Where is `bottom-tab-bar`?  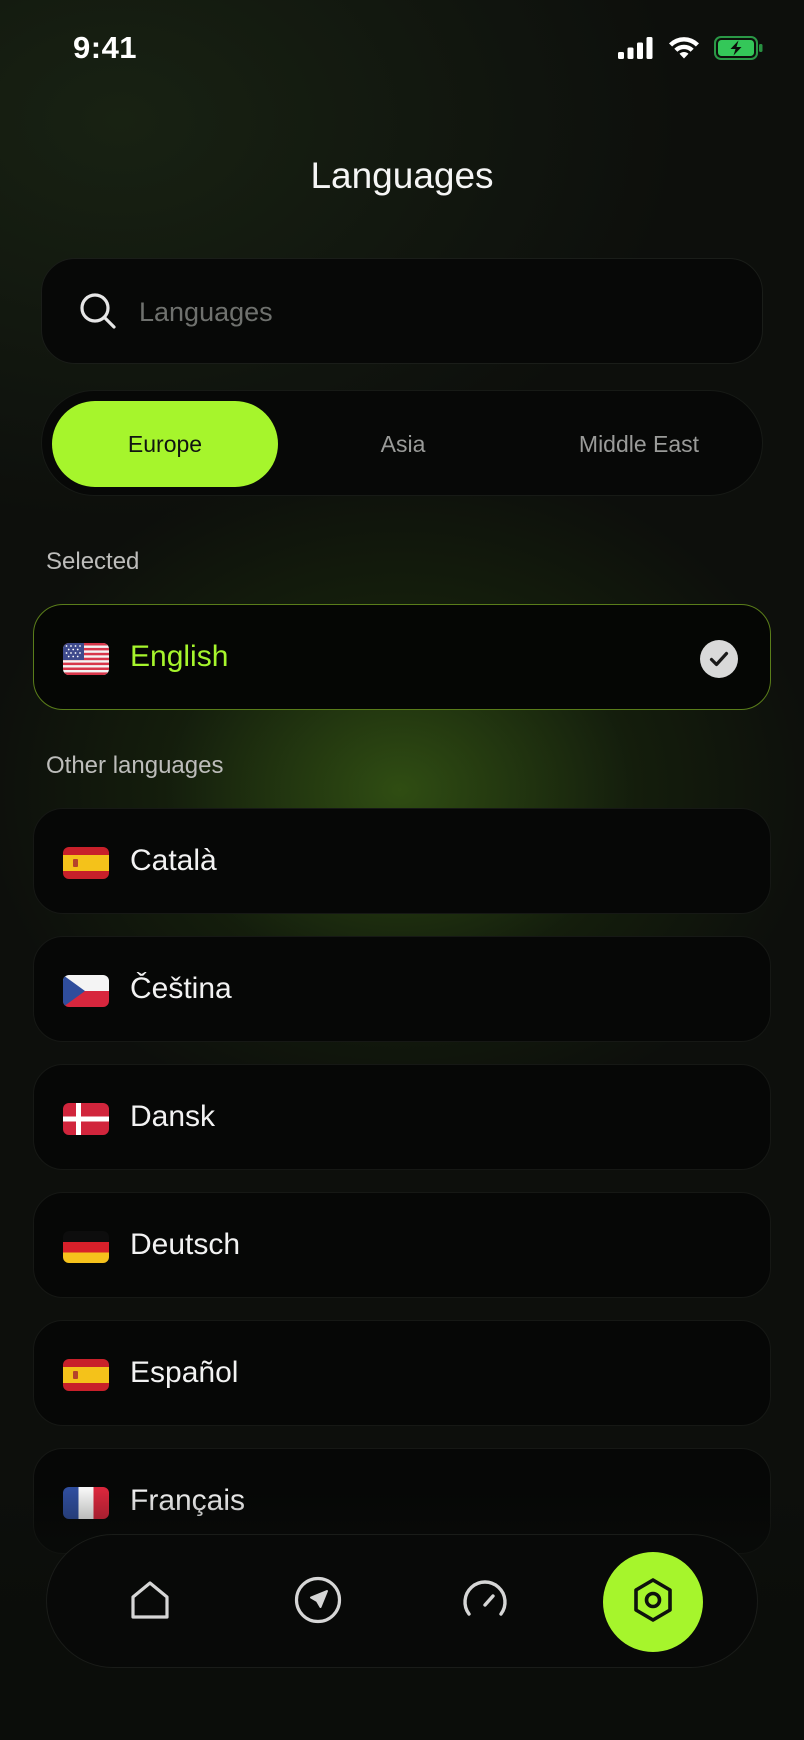
bottom-tab-bar is located at coordinates (402, 1601).